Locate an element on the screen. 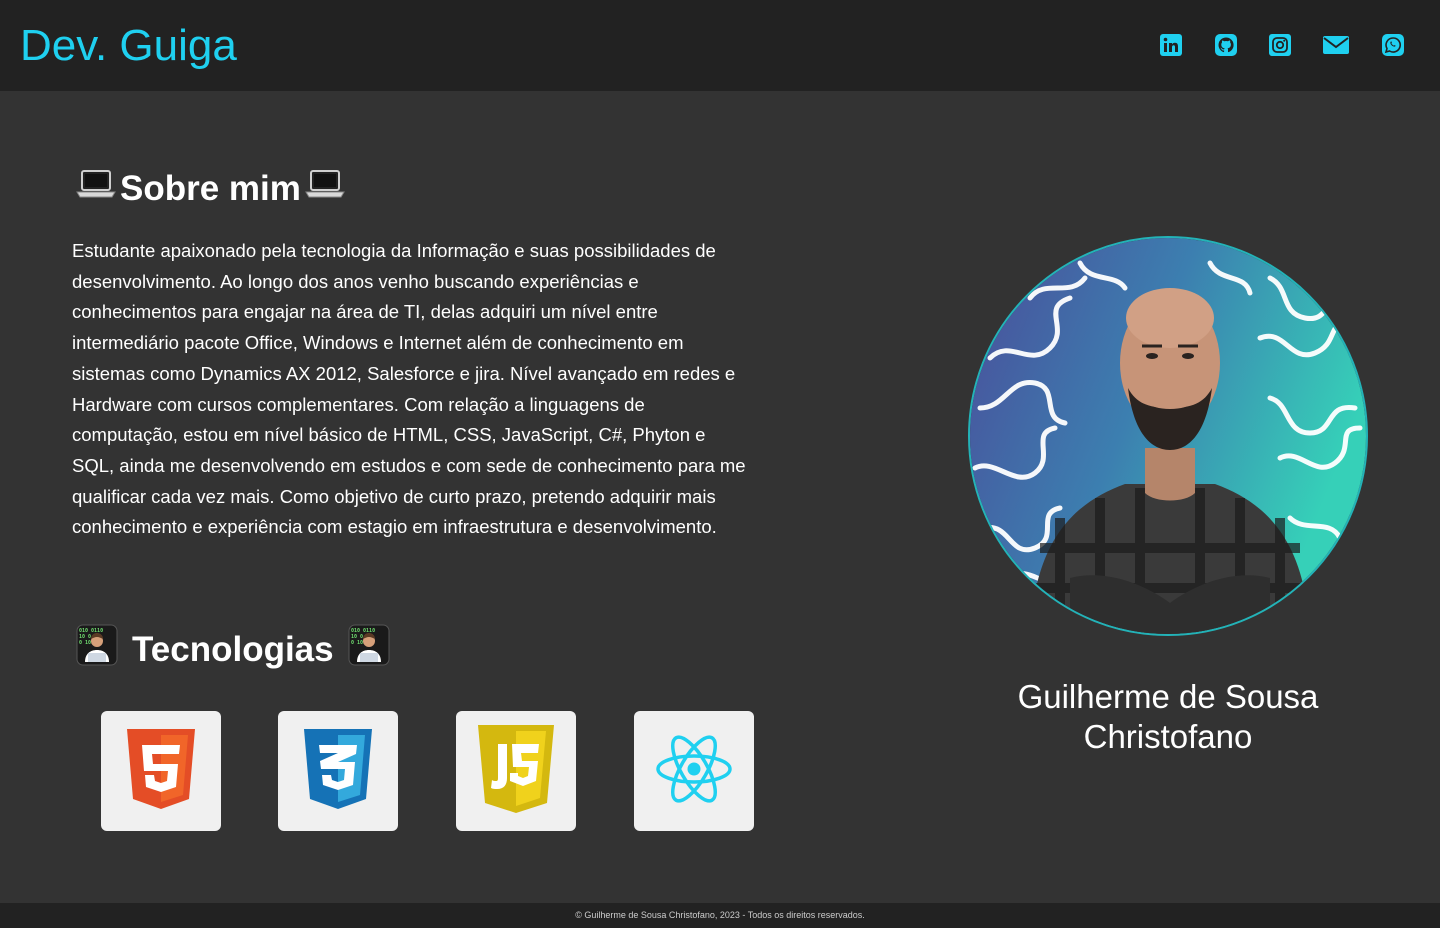 The height and width of the screenshot is (928, 1440). linkedin-icon is located at coordinates (1171, 45).